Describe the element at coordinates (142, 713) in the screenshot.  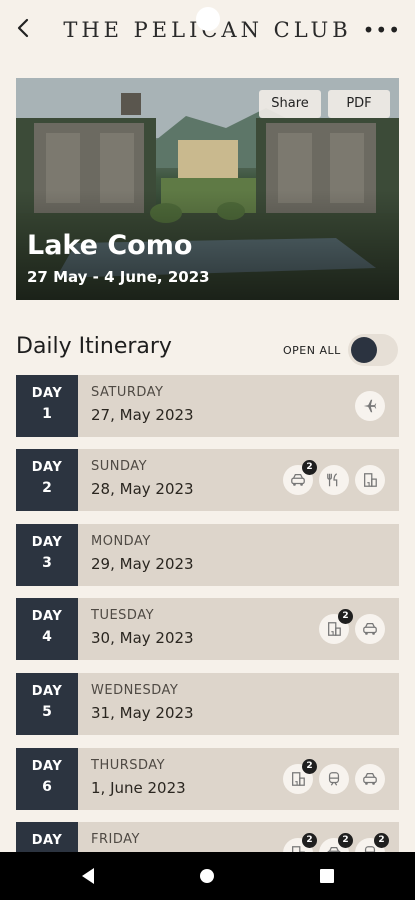
I see `day-date: 31, May 2023` at that location.